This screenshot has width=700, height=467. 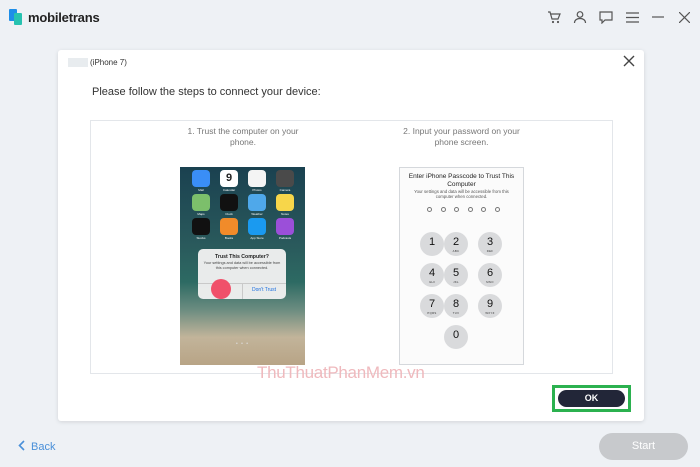 What do you see at coordinates (243, 136) in the screenshot?
I see `step1-caption: 1. Trust the computer on your phone.` at bounding box center [243, 136].